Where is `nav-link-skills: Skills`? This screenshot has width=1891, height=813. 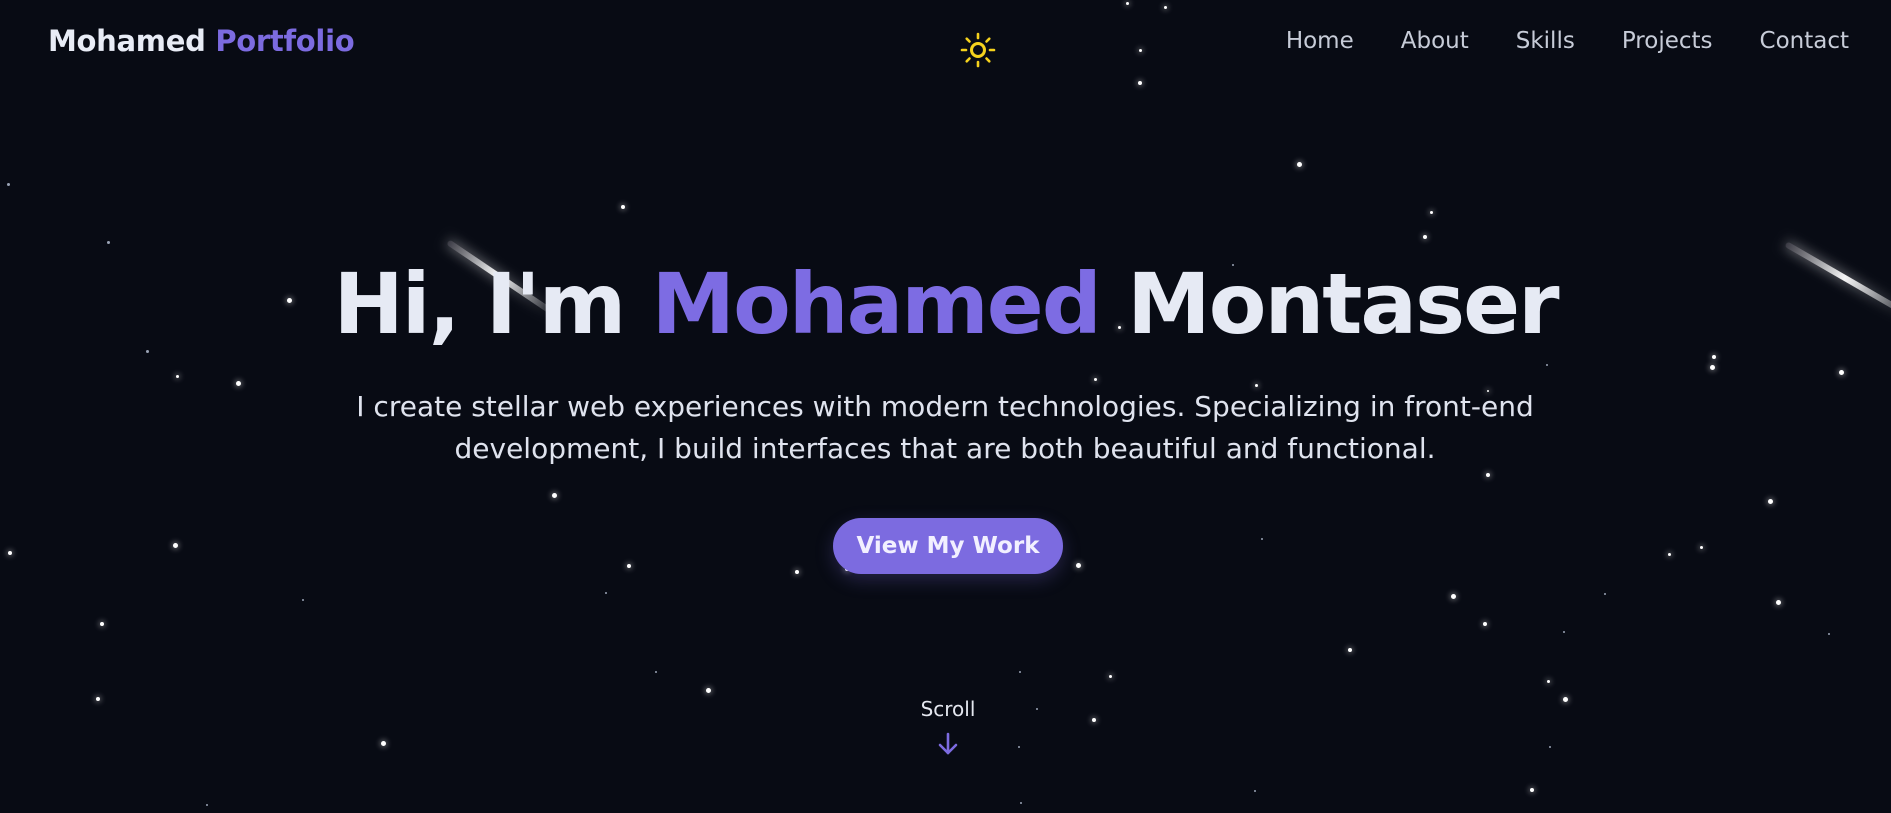 nav-link-skills: Skills is located at coordinates (1545, 41).